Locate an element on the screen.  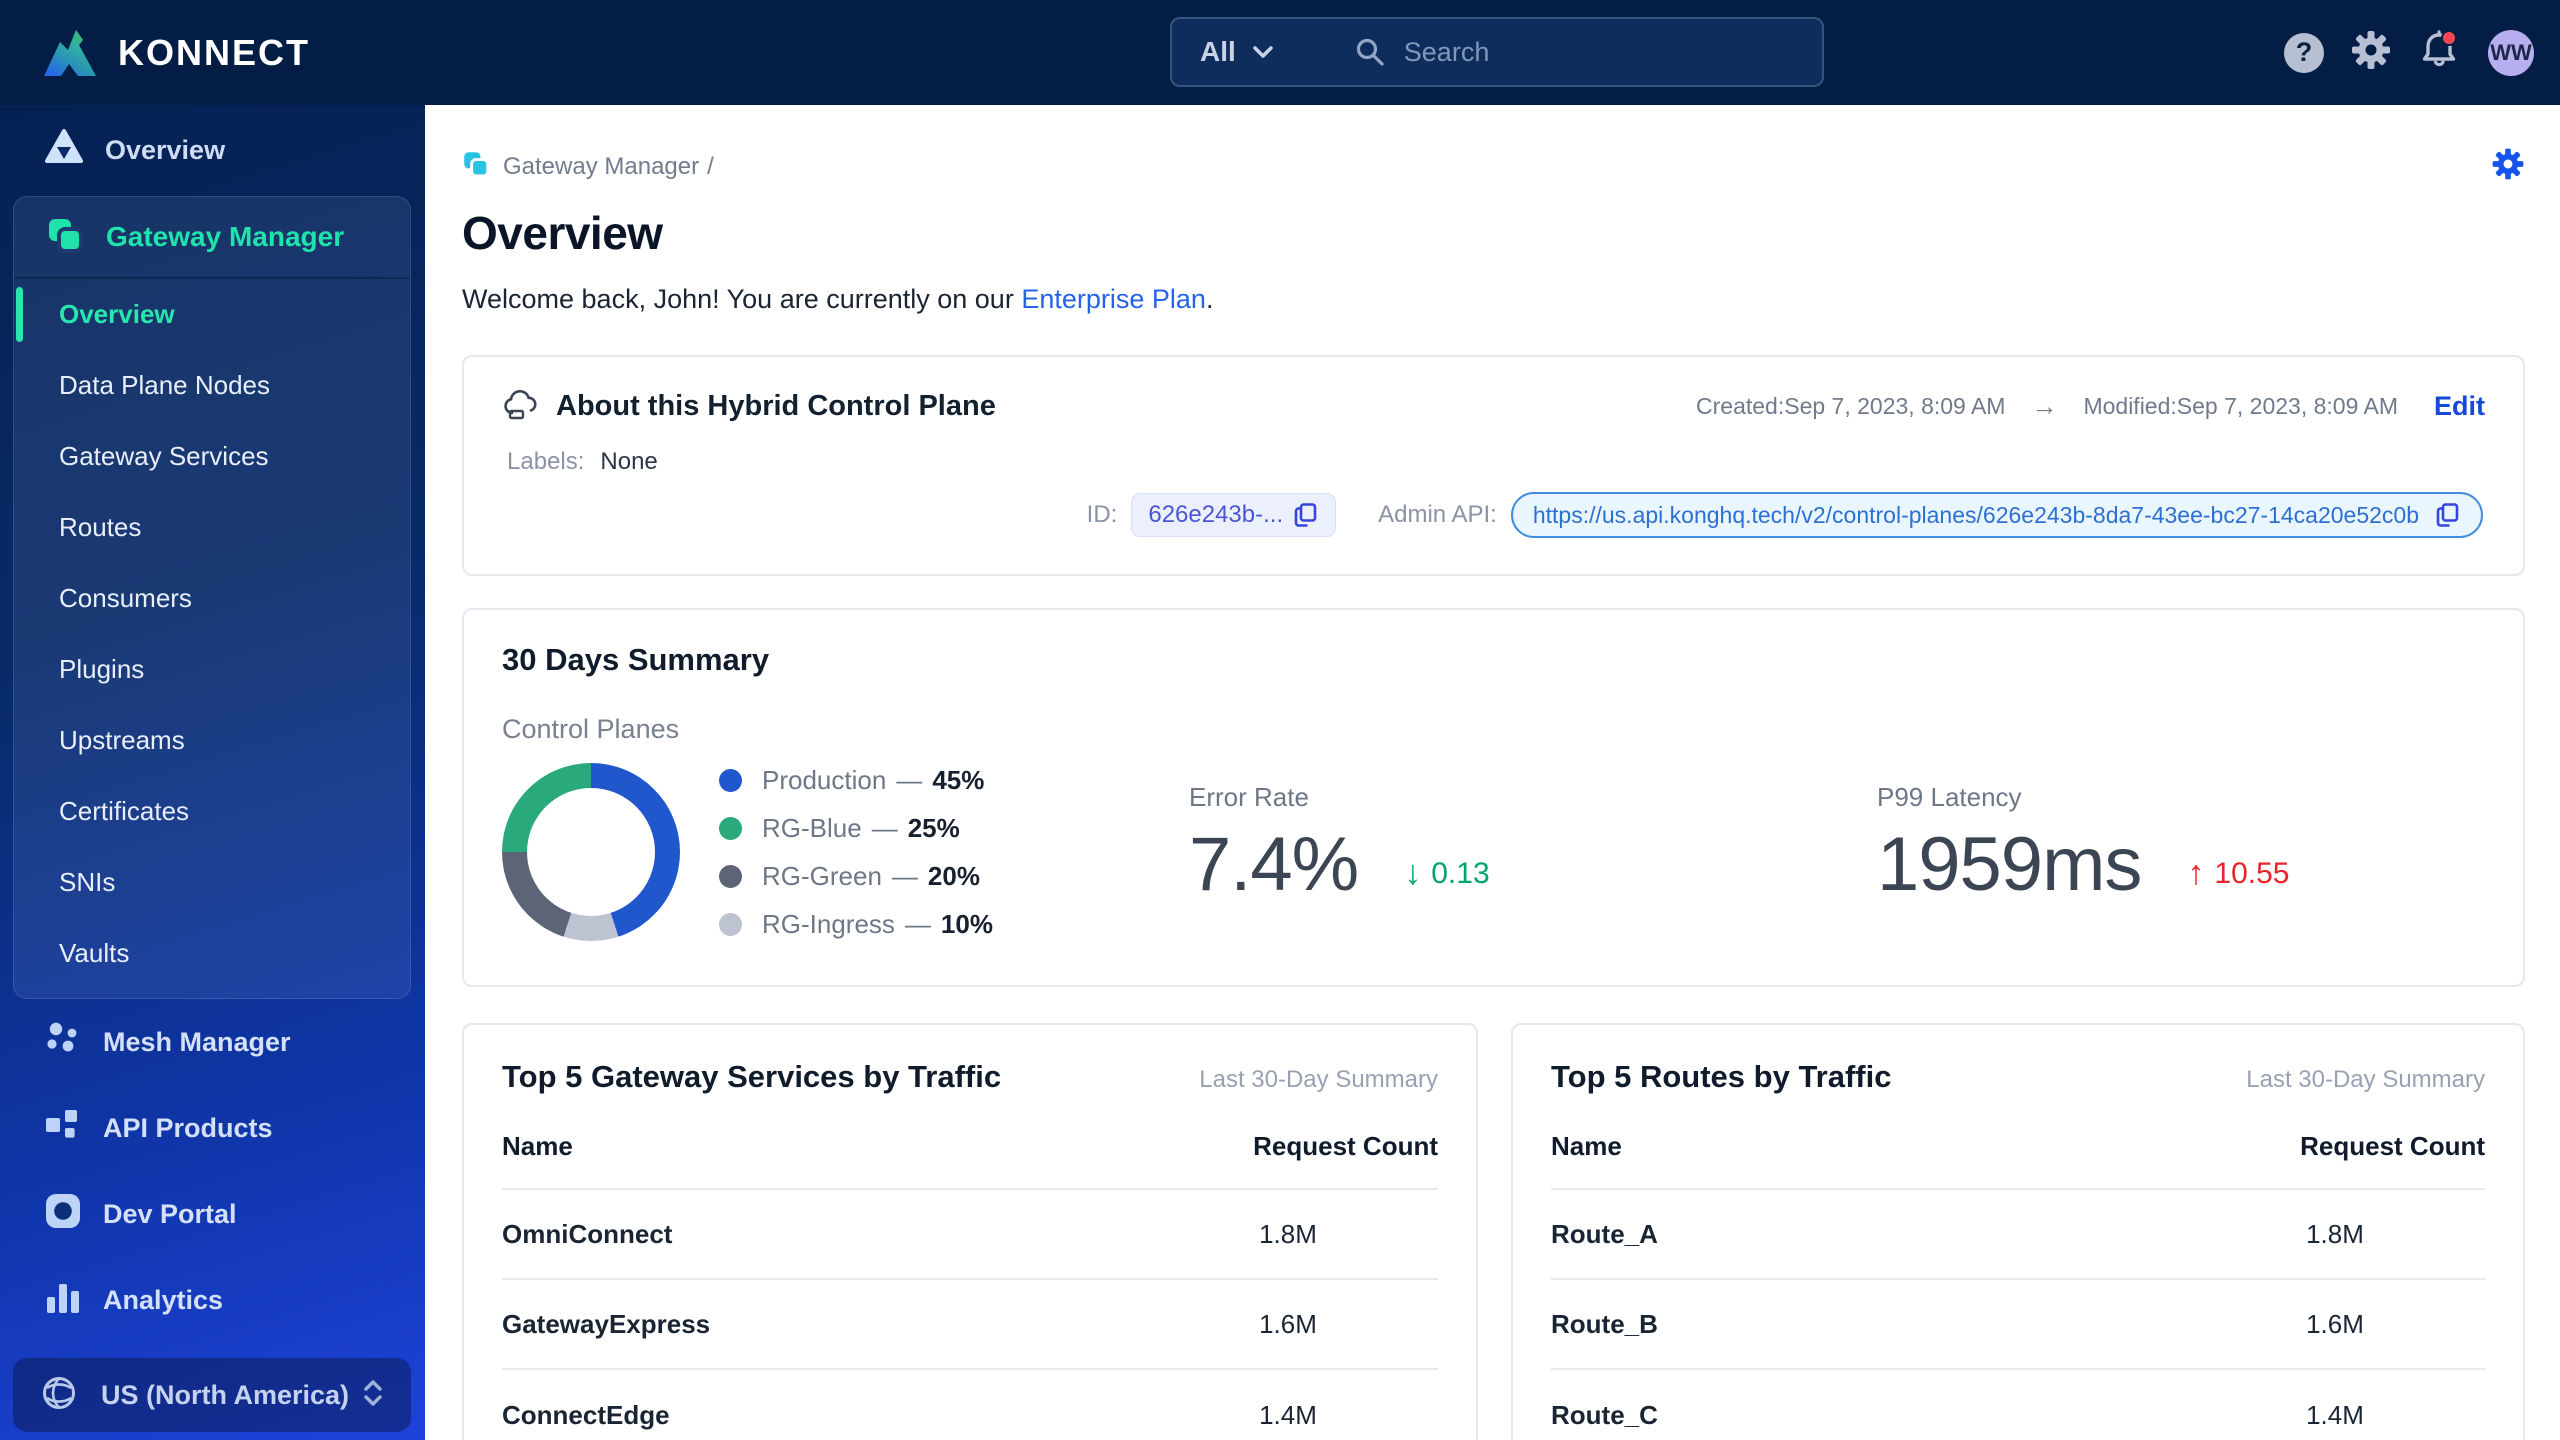
legend-item: RG-Blue —25% is located at coordinates (856, 828).